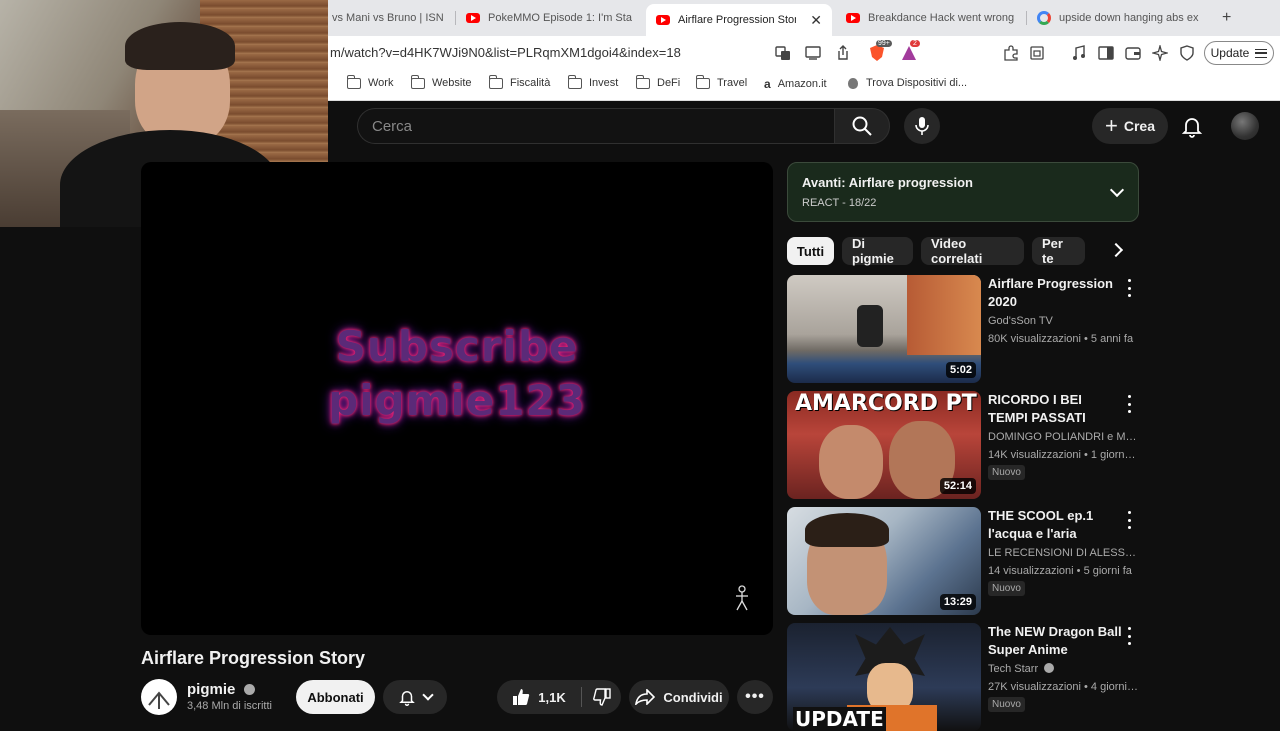 The image size is (1280, 731). Describe the element at coordinates (601, 697) in the screenshot. I see `dislike-button` at that location.